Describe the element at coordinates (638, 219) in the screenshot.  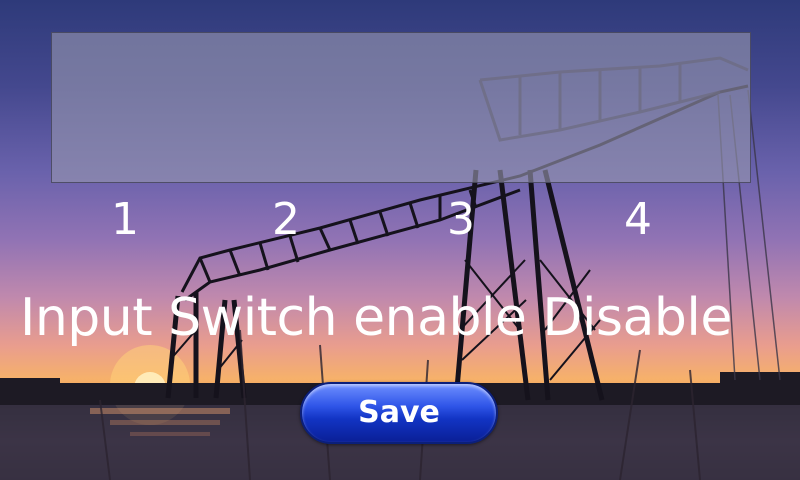
I see `channel-label-4: 4` at that location.